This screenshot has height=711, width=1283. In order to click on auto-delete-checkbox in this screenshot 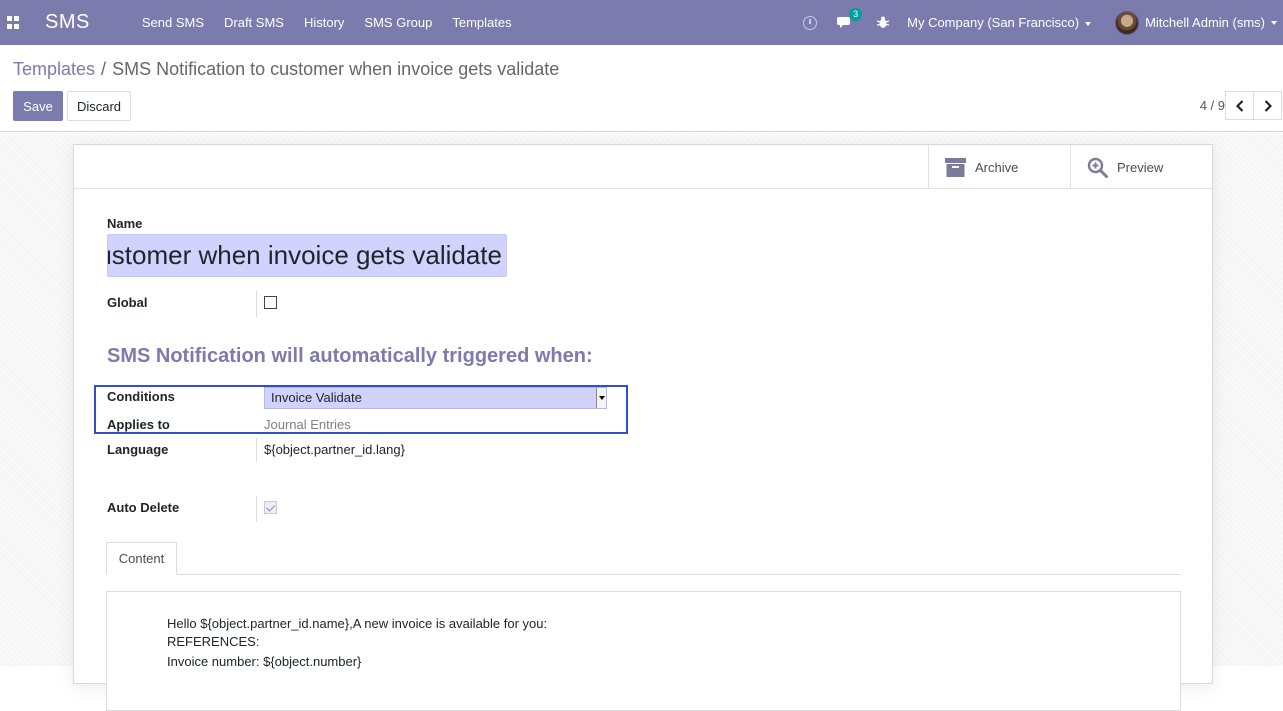, I will do `click(270, 507)`.